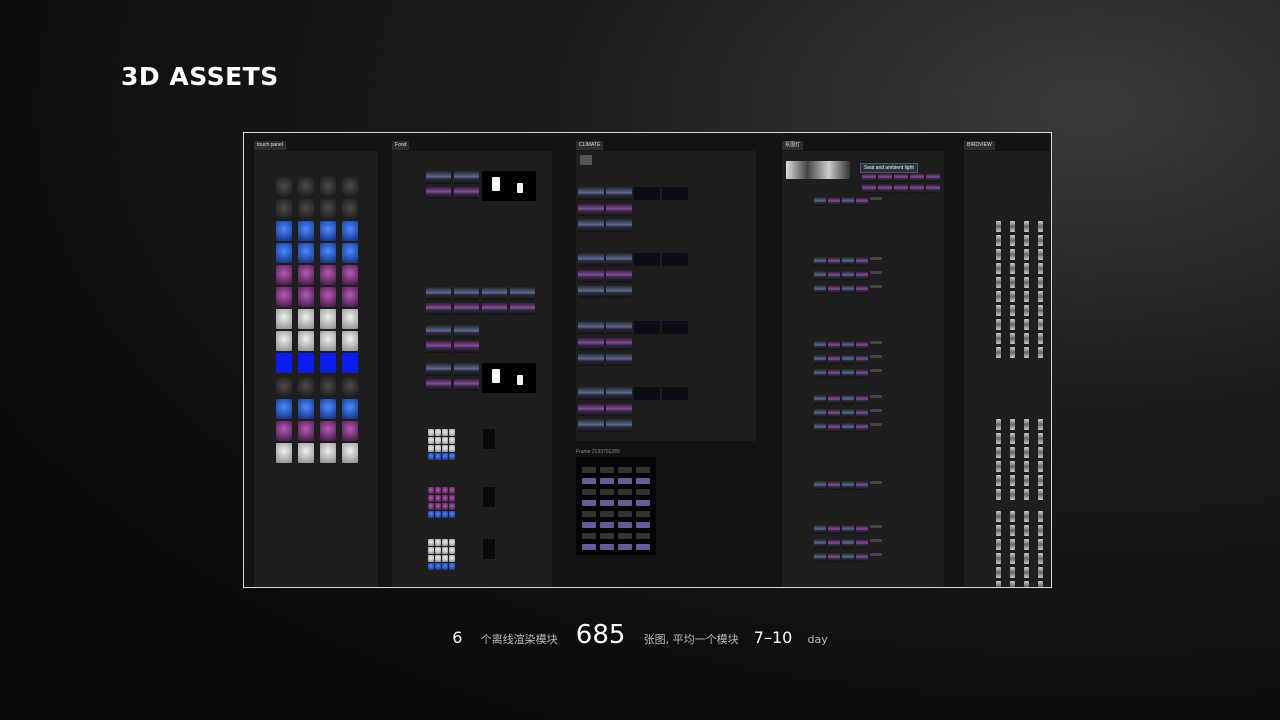 The width and height of the screenshot is (1280, 720). I want to click on column-ambient-light: 氛围灯 Seat and ambient light, so click(864, 360).